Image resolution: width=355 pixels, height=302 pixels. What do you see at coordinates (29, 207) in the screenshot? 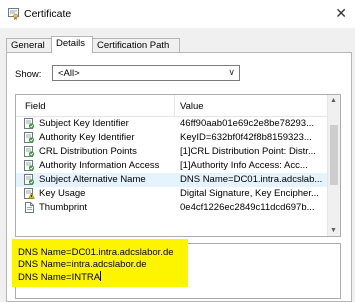
I see `document-icon` at bounding box center [29, 207].